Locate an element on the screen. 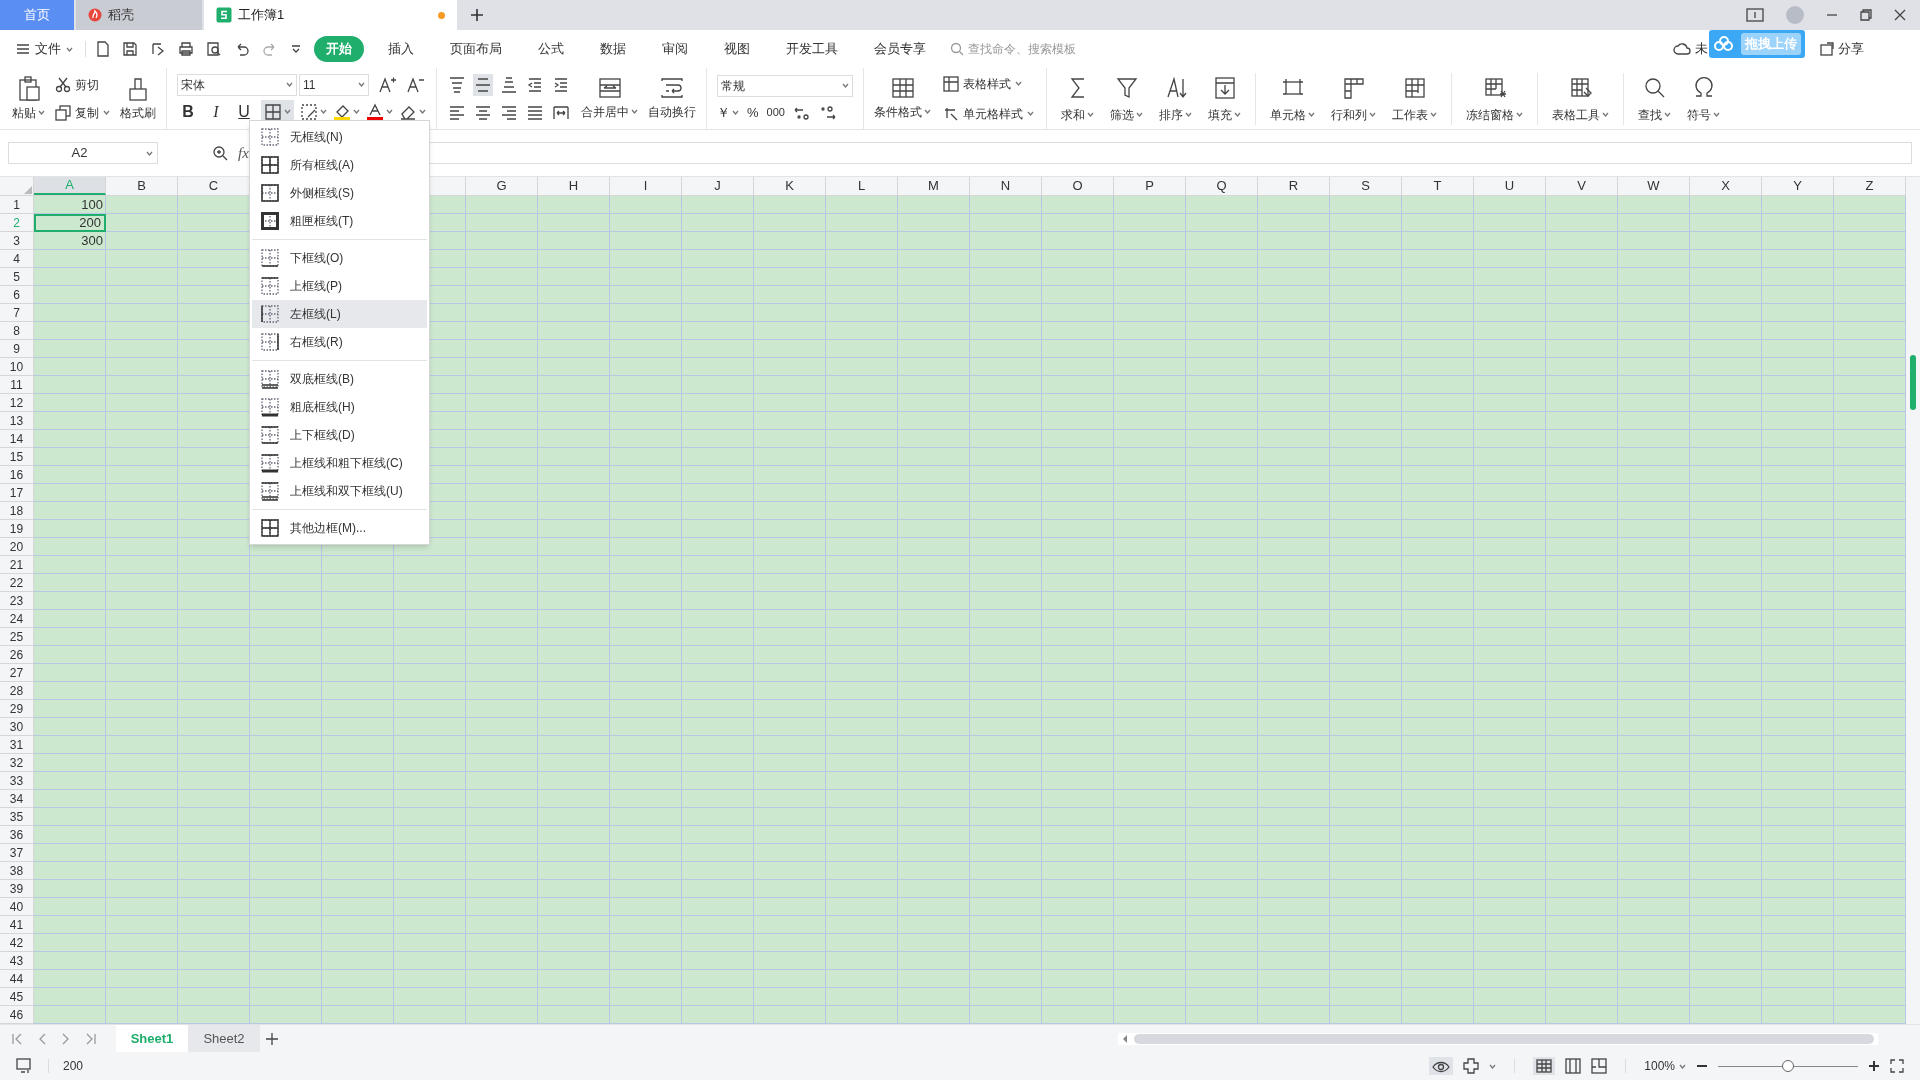 This screenshot has width=1920, height=1080. table-cell: 300 is located at coordinates (70, 241).